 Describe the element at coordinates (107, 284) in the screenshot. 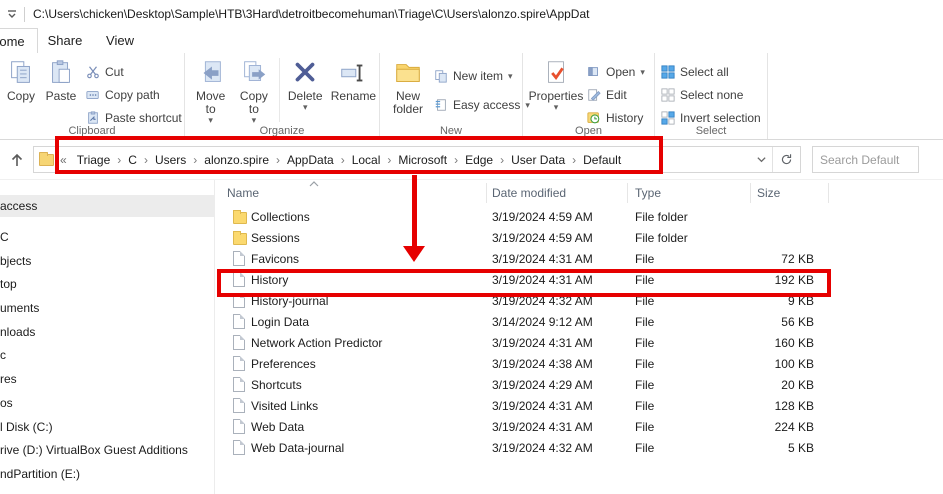

I see `sidebar-item: top` at that location.